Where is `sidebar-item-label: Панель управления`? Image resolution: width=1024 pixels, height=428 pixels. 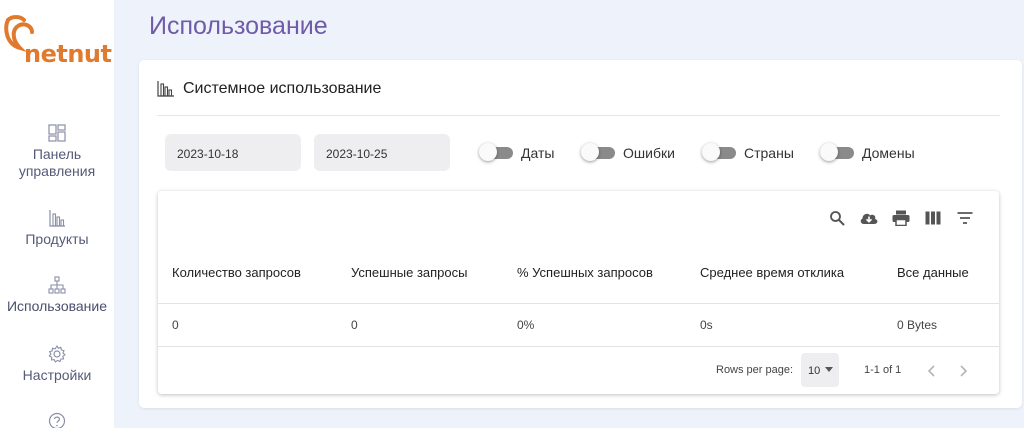 sidebar-item-label: Панель управления is located at coordinates (57, 162).